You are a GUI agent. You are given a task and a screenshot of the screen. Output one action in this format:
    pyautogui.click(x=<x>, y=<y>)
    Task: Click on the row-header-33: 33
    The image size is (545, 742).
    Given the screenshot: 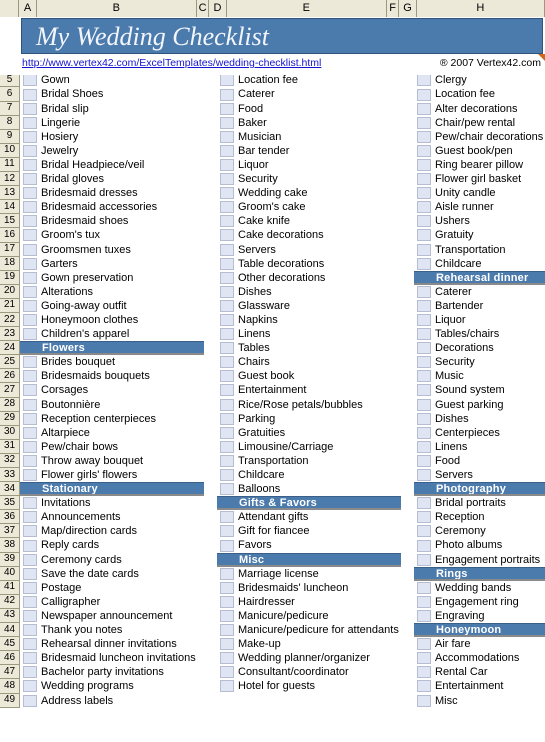 What is the action you would take?
    pyautogui.click(x=10, y=475)
    